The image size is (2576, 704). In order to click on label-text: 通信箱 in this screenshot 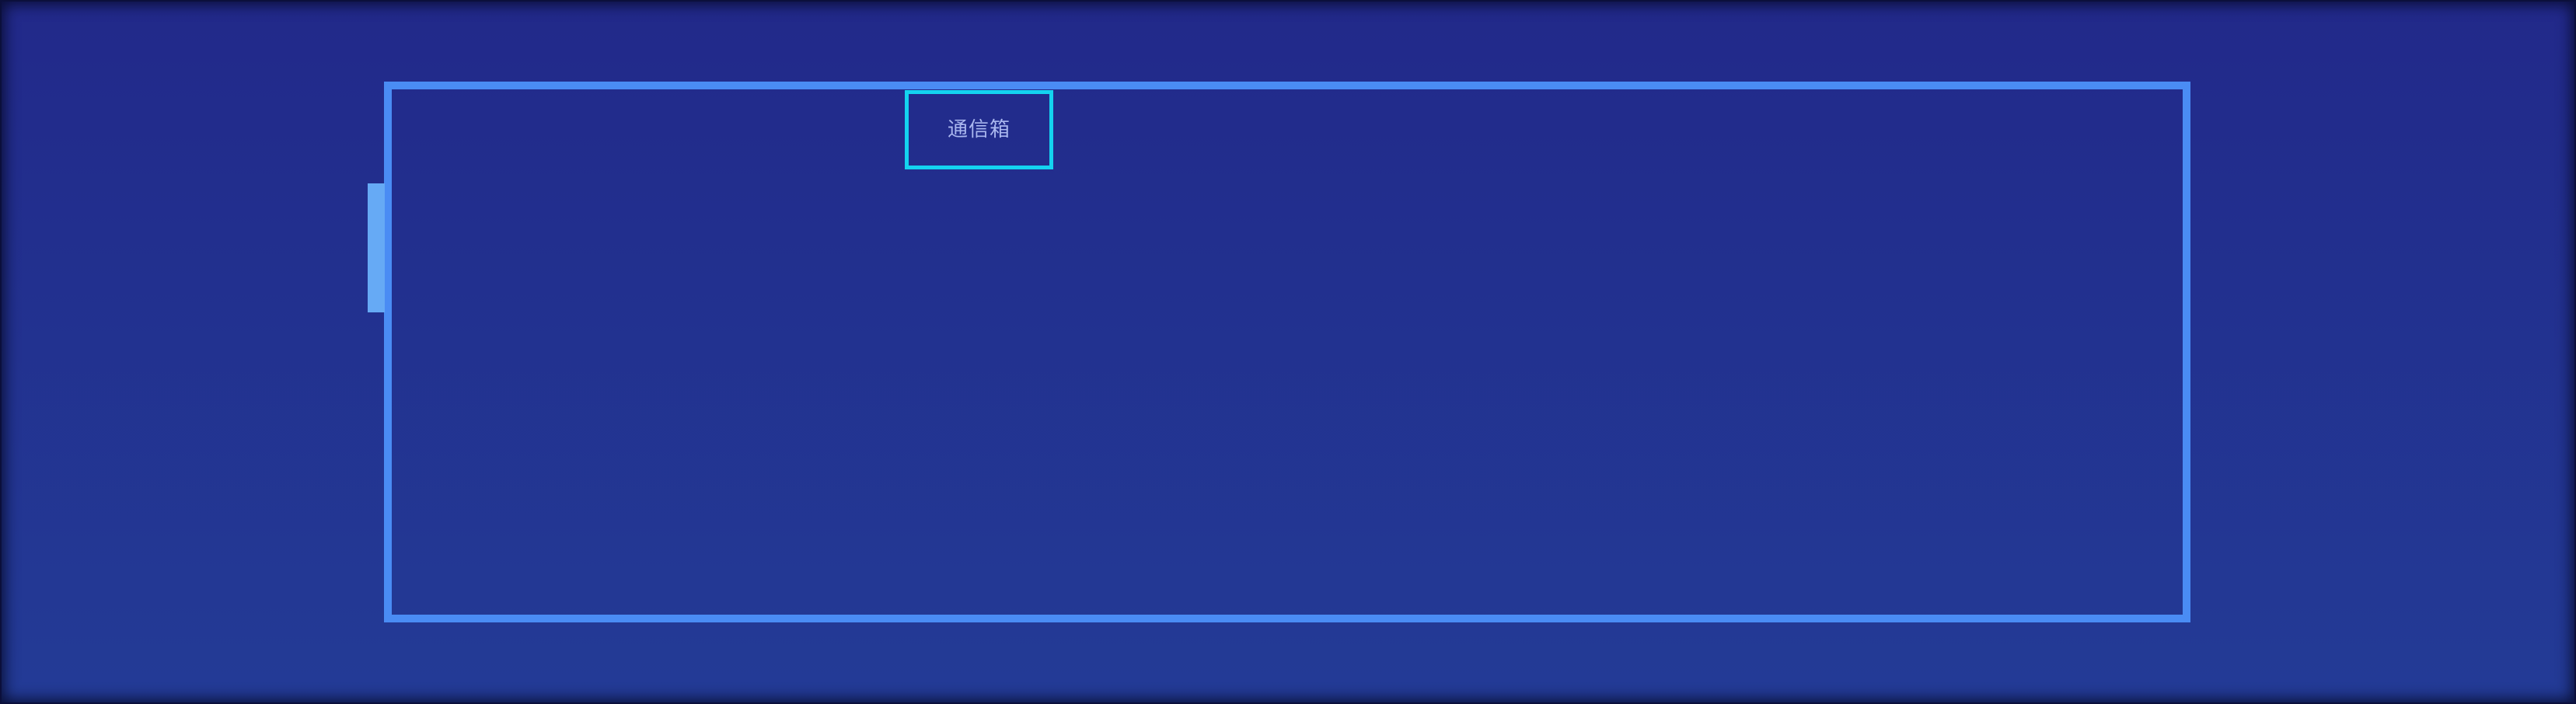, I will do `click(979, 129)`.